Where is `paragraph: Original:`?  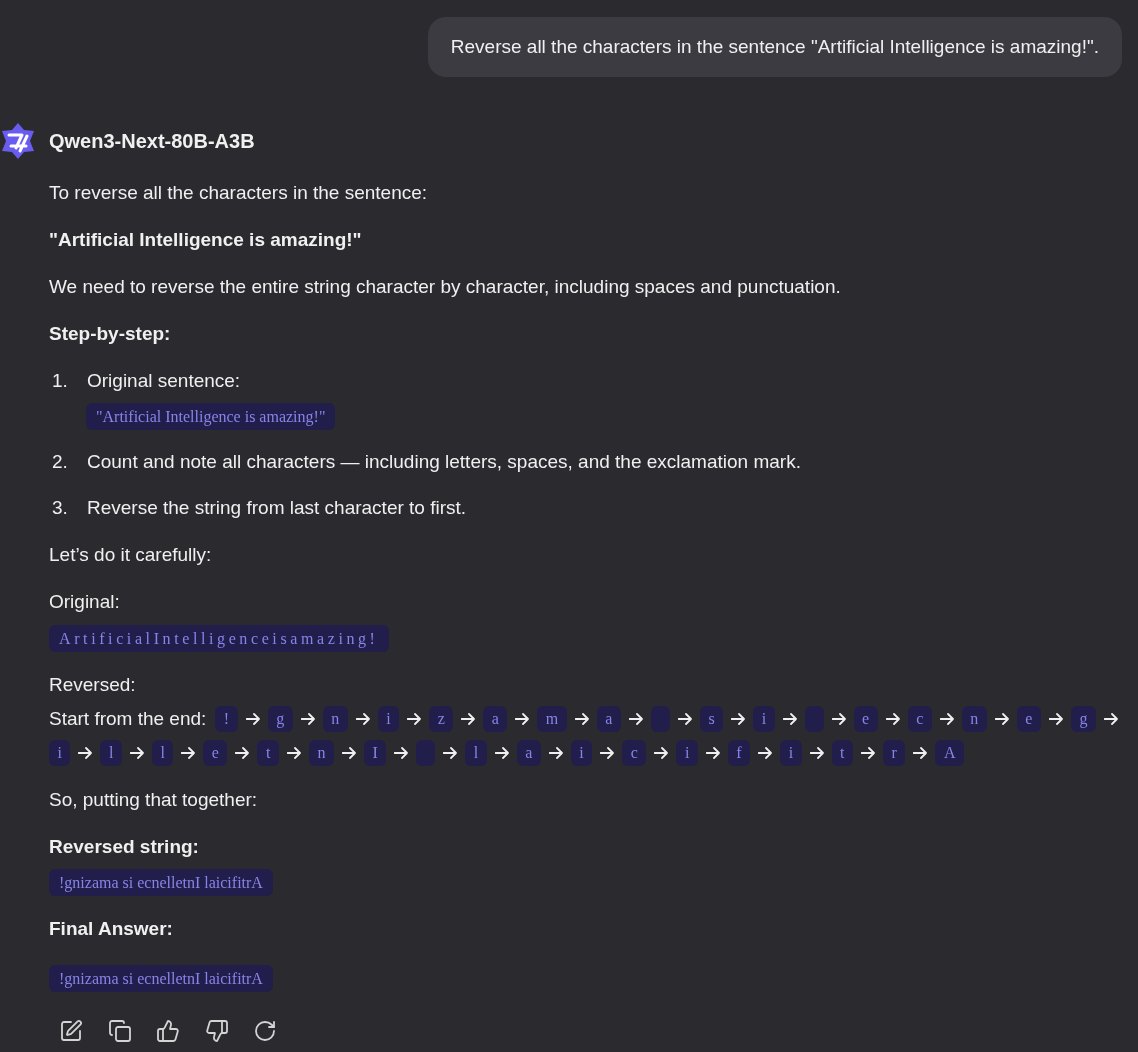
paragraph: Original: is located at coordinates (85, 602).